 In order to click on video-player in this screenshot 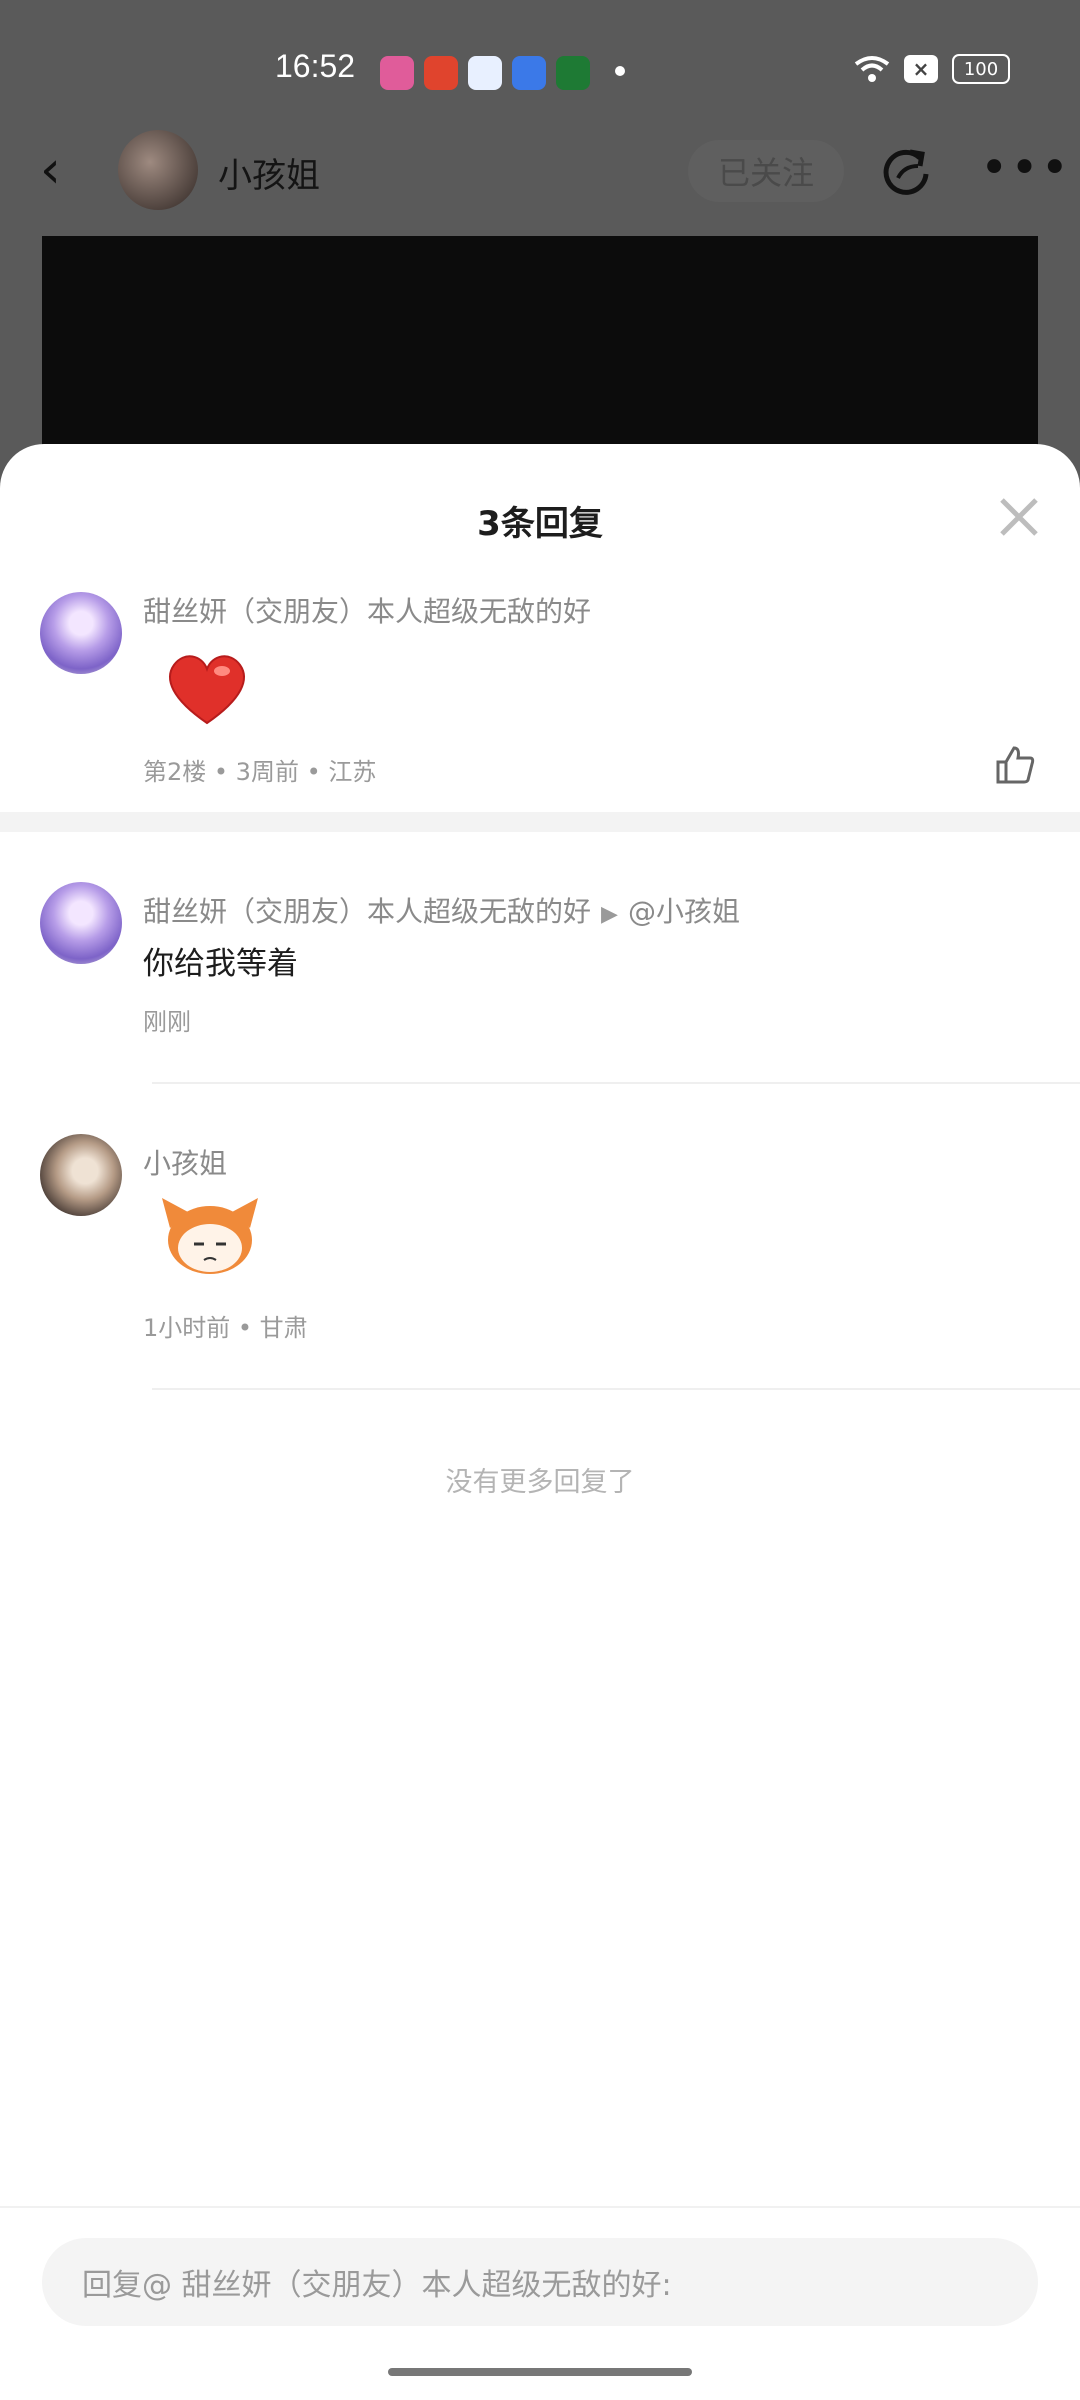, I will do `click(540, 346)`.